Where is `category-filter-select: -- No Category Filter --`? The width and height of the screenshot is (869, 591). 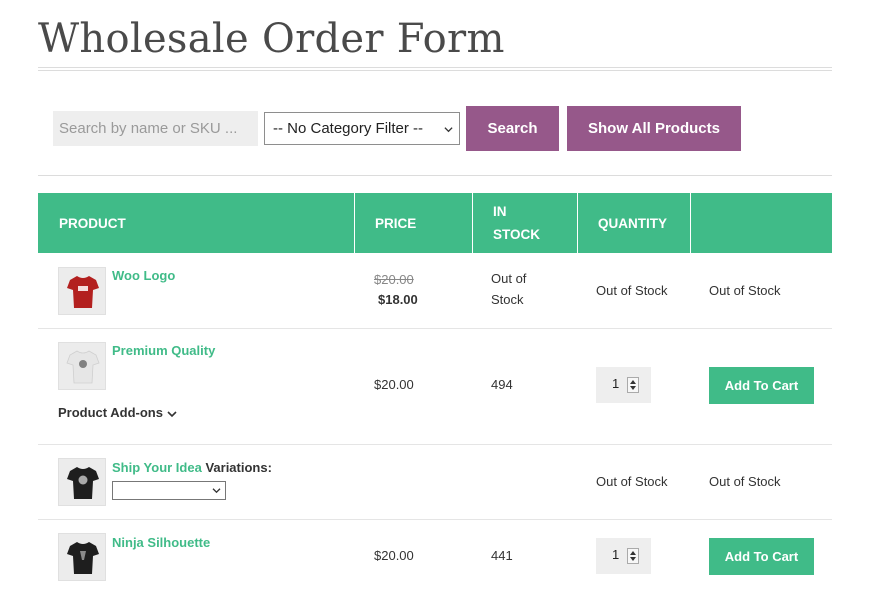 category-filter-select: -- No Category Filter -- is located at coordinates (362, 128).